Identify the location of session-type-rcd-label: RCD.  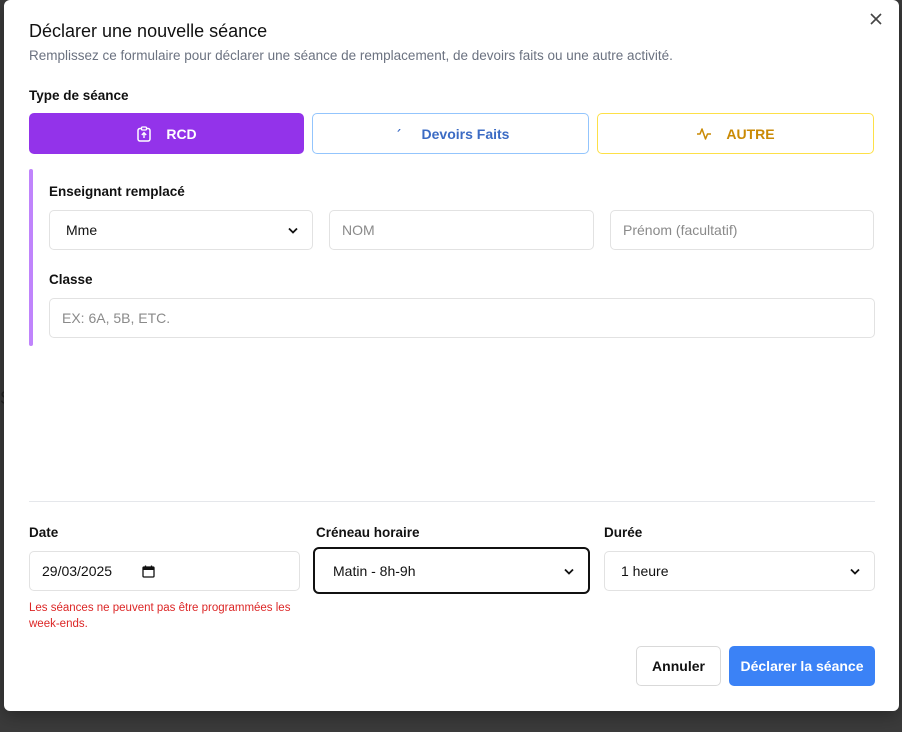
(181, 133).